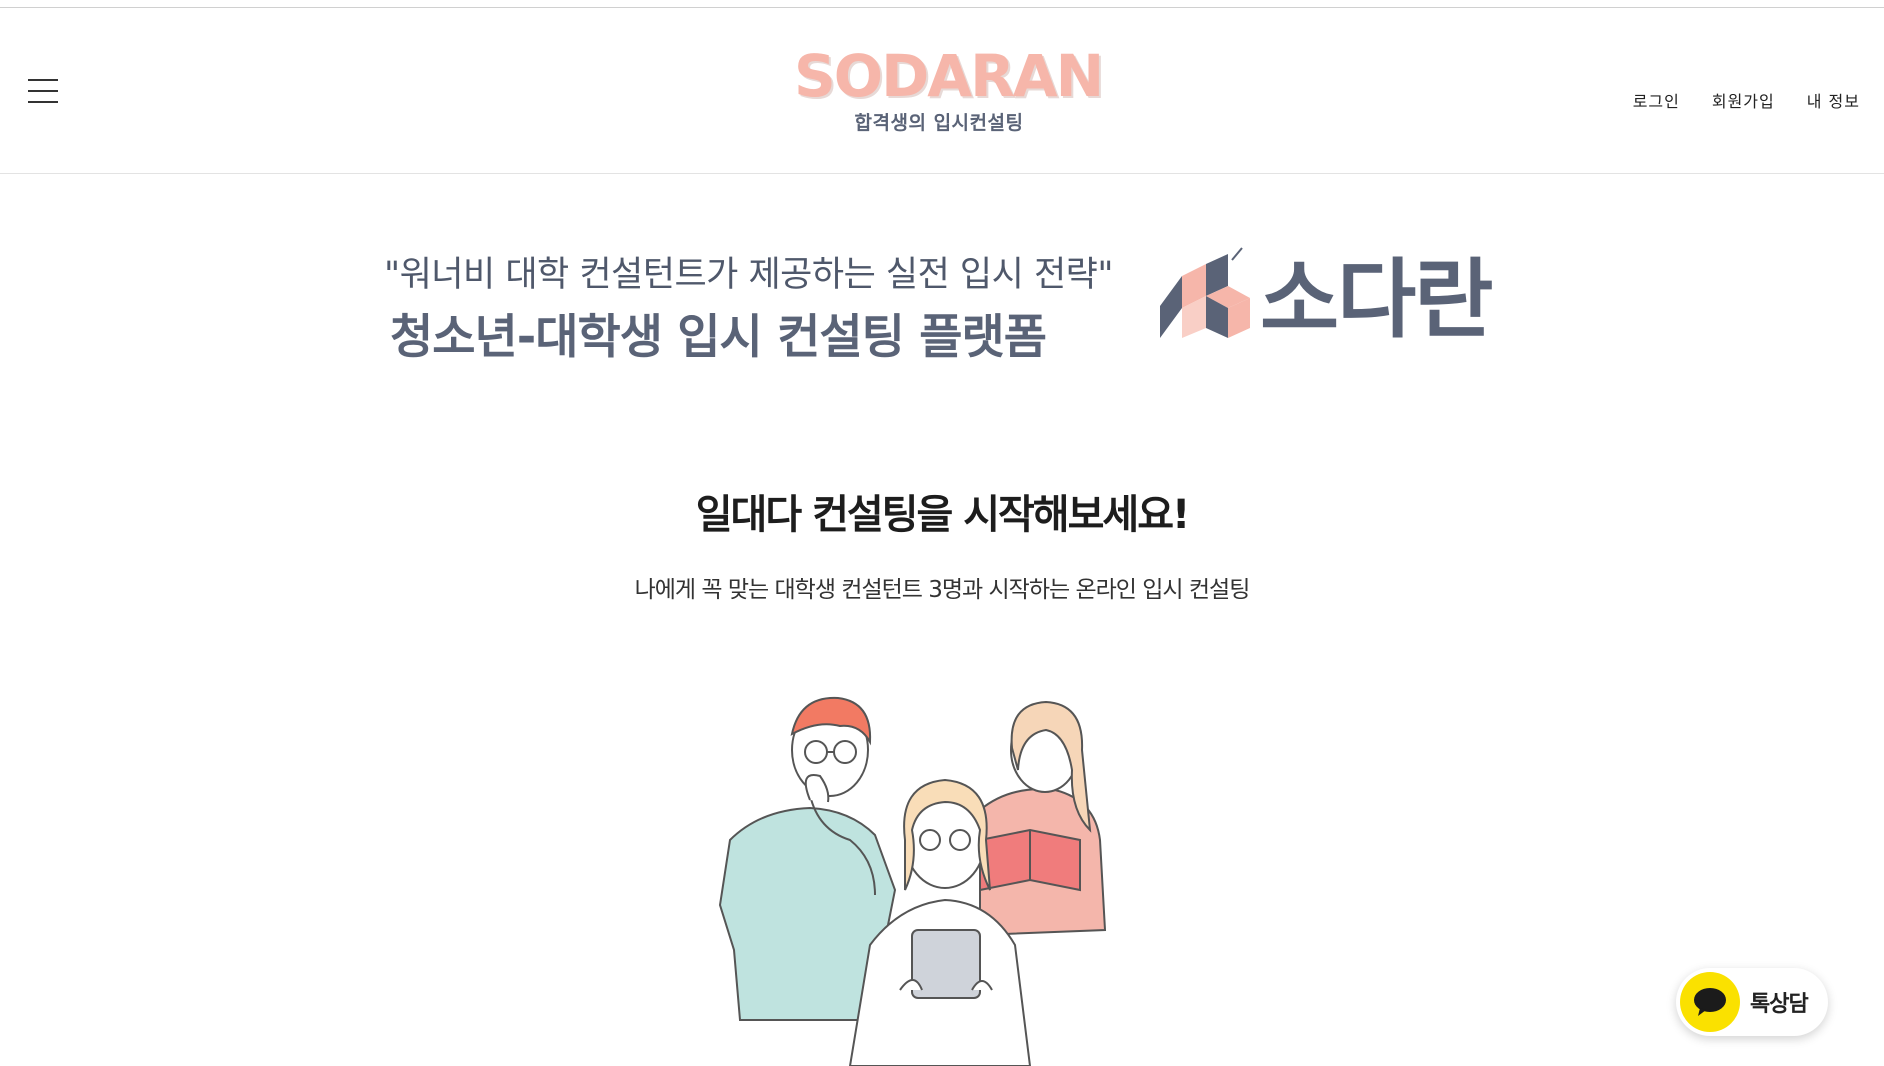 The width and height of the screenshot is (1884, 1066). What do you see at coordinates (1205, 292) in the screenshot?
I see `brand-cube-logo-icon` at bounding box center [1205, 292].